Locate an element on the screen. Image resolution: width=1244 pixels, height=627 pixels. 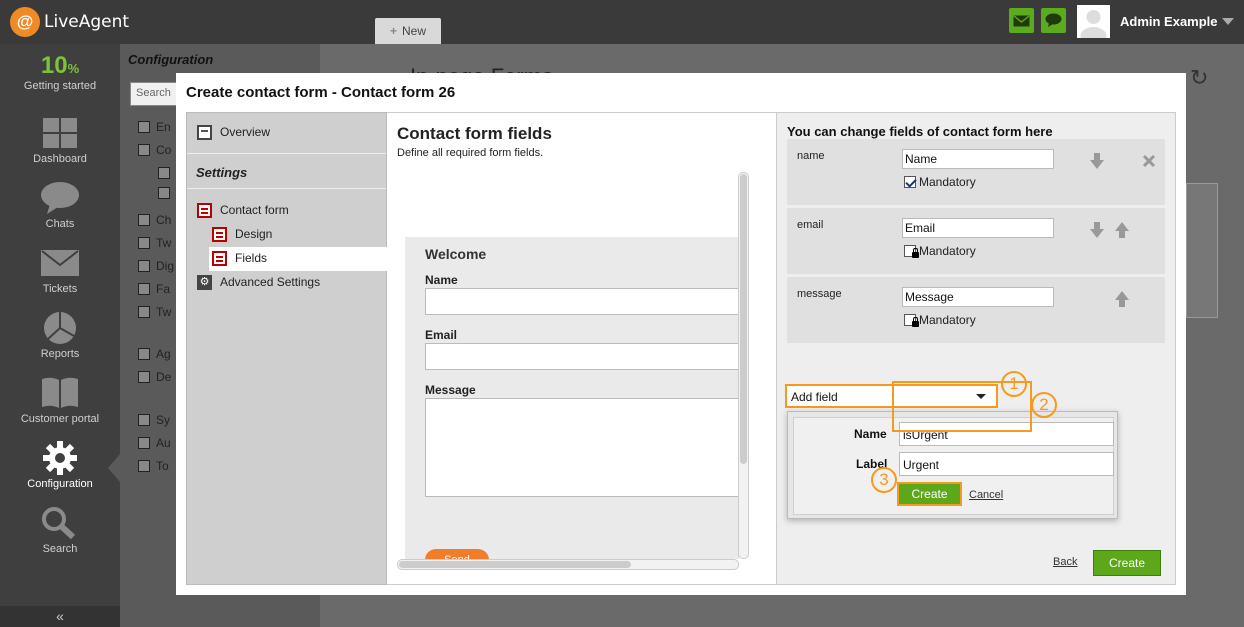
preview-name-label: Name is located at coordinates (441, 280).